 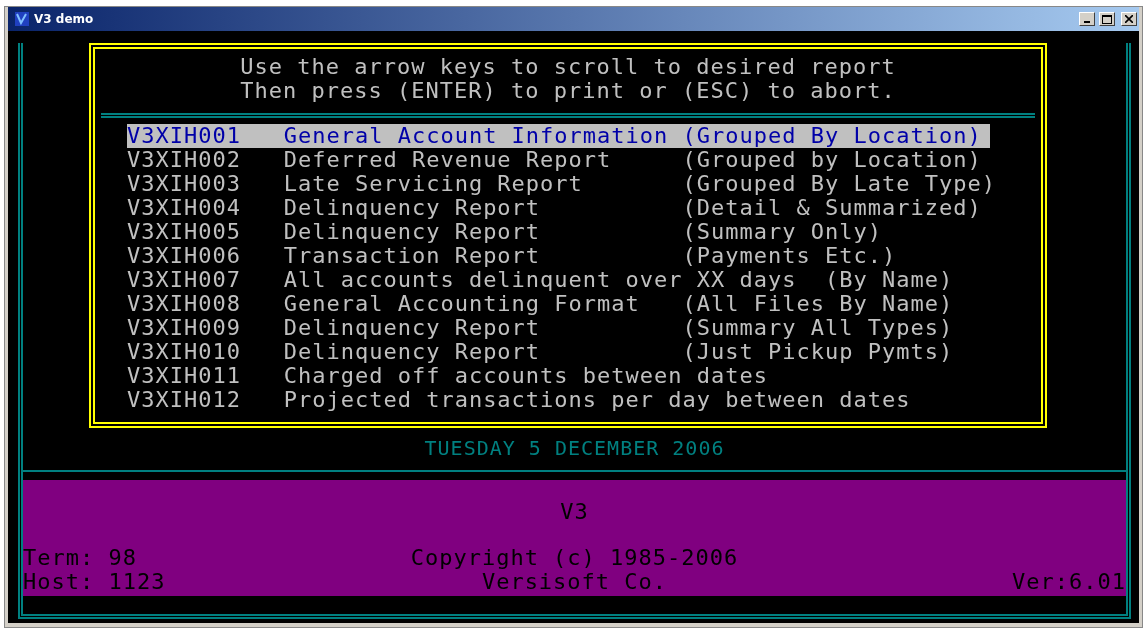 What do you see at coordinates (558, 208) in the screenshot?
I see `report-item: V3XIH004 Delinquency Report (Detail & Summarized)` at bounding box center [558, 208].